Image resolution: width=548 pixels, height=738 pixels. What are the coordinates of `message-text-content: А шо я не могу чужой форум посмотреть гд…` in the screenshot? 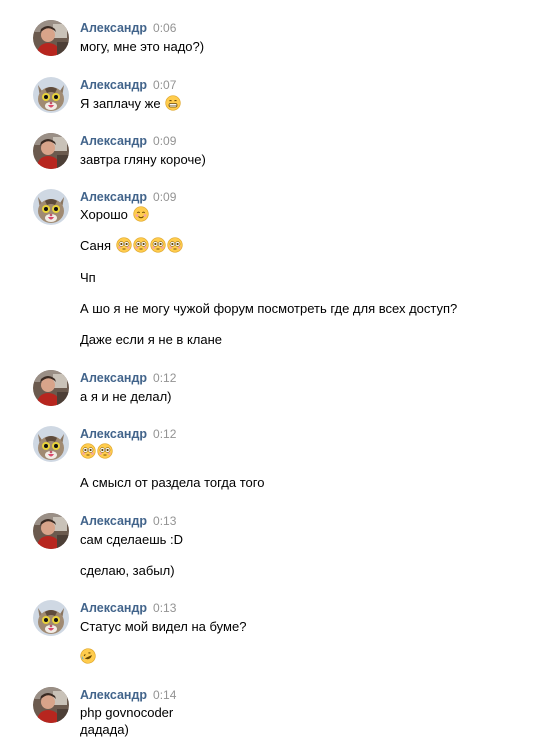 It's located at (269, 308).